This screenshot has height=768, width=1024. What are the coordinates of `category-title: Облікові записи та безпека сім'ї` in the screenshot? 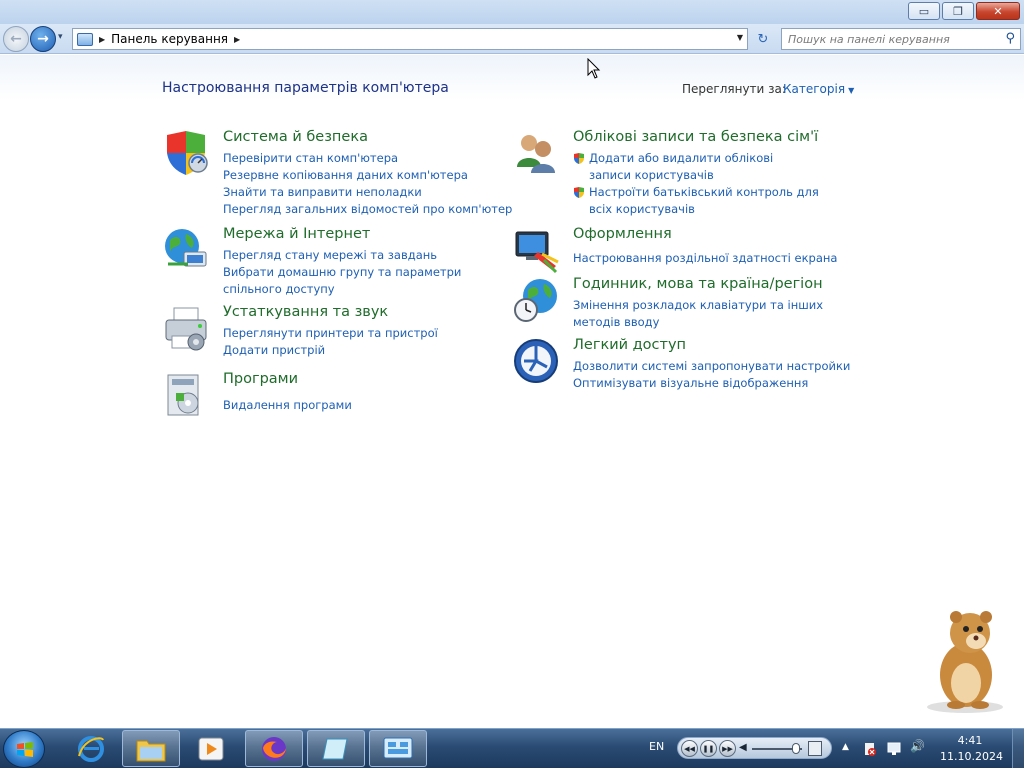 It's located at (695, 137).